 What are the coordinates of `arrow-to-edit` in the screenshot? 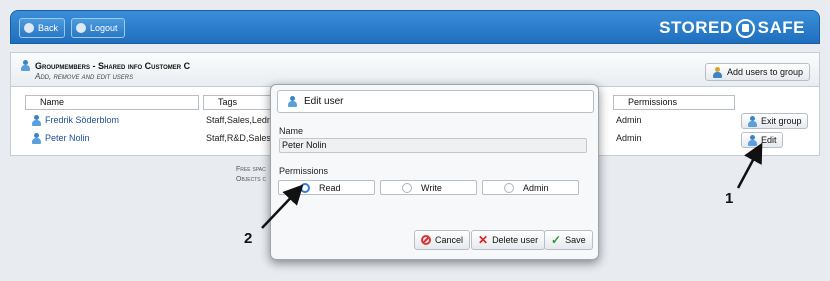 It's located at (749, 165).